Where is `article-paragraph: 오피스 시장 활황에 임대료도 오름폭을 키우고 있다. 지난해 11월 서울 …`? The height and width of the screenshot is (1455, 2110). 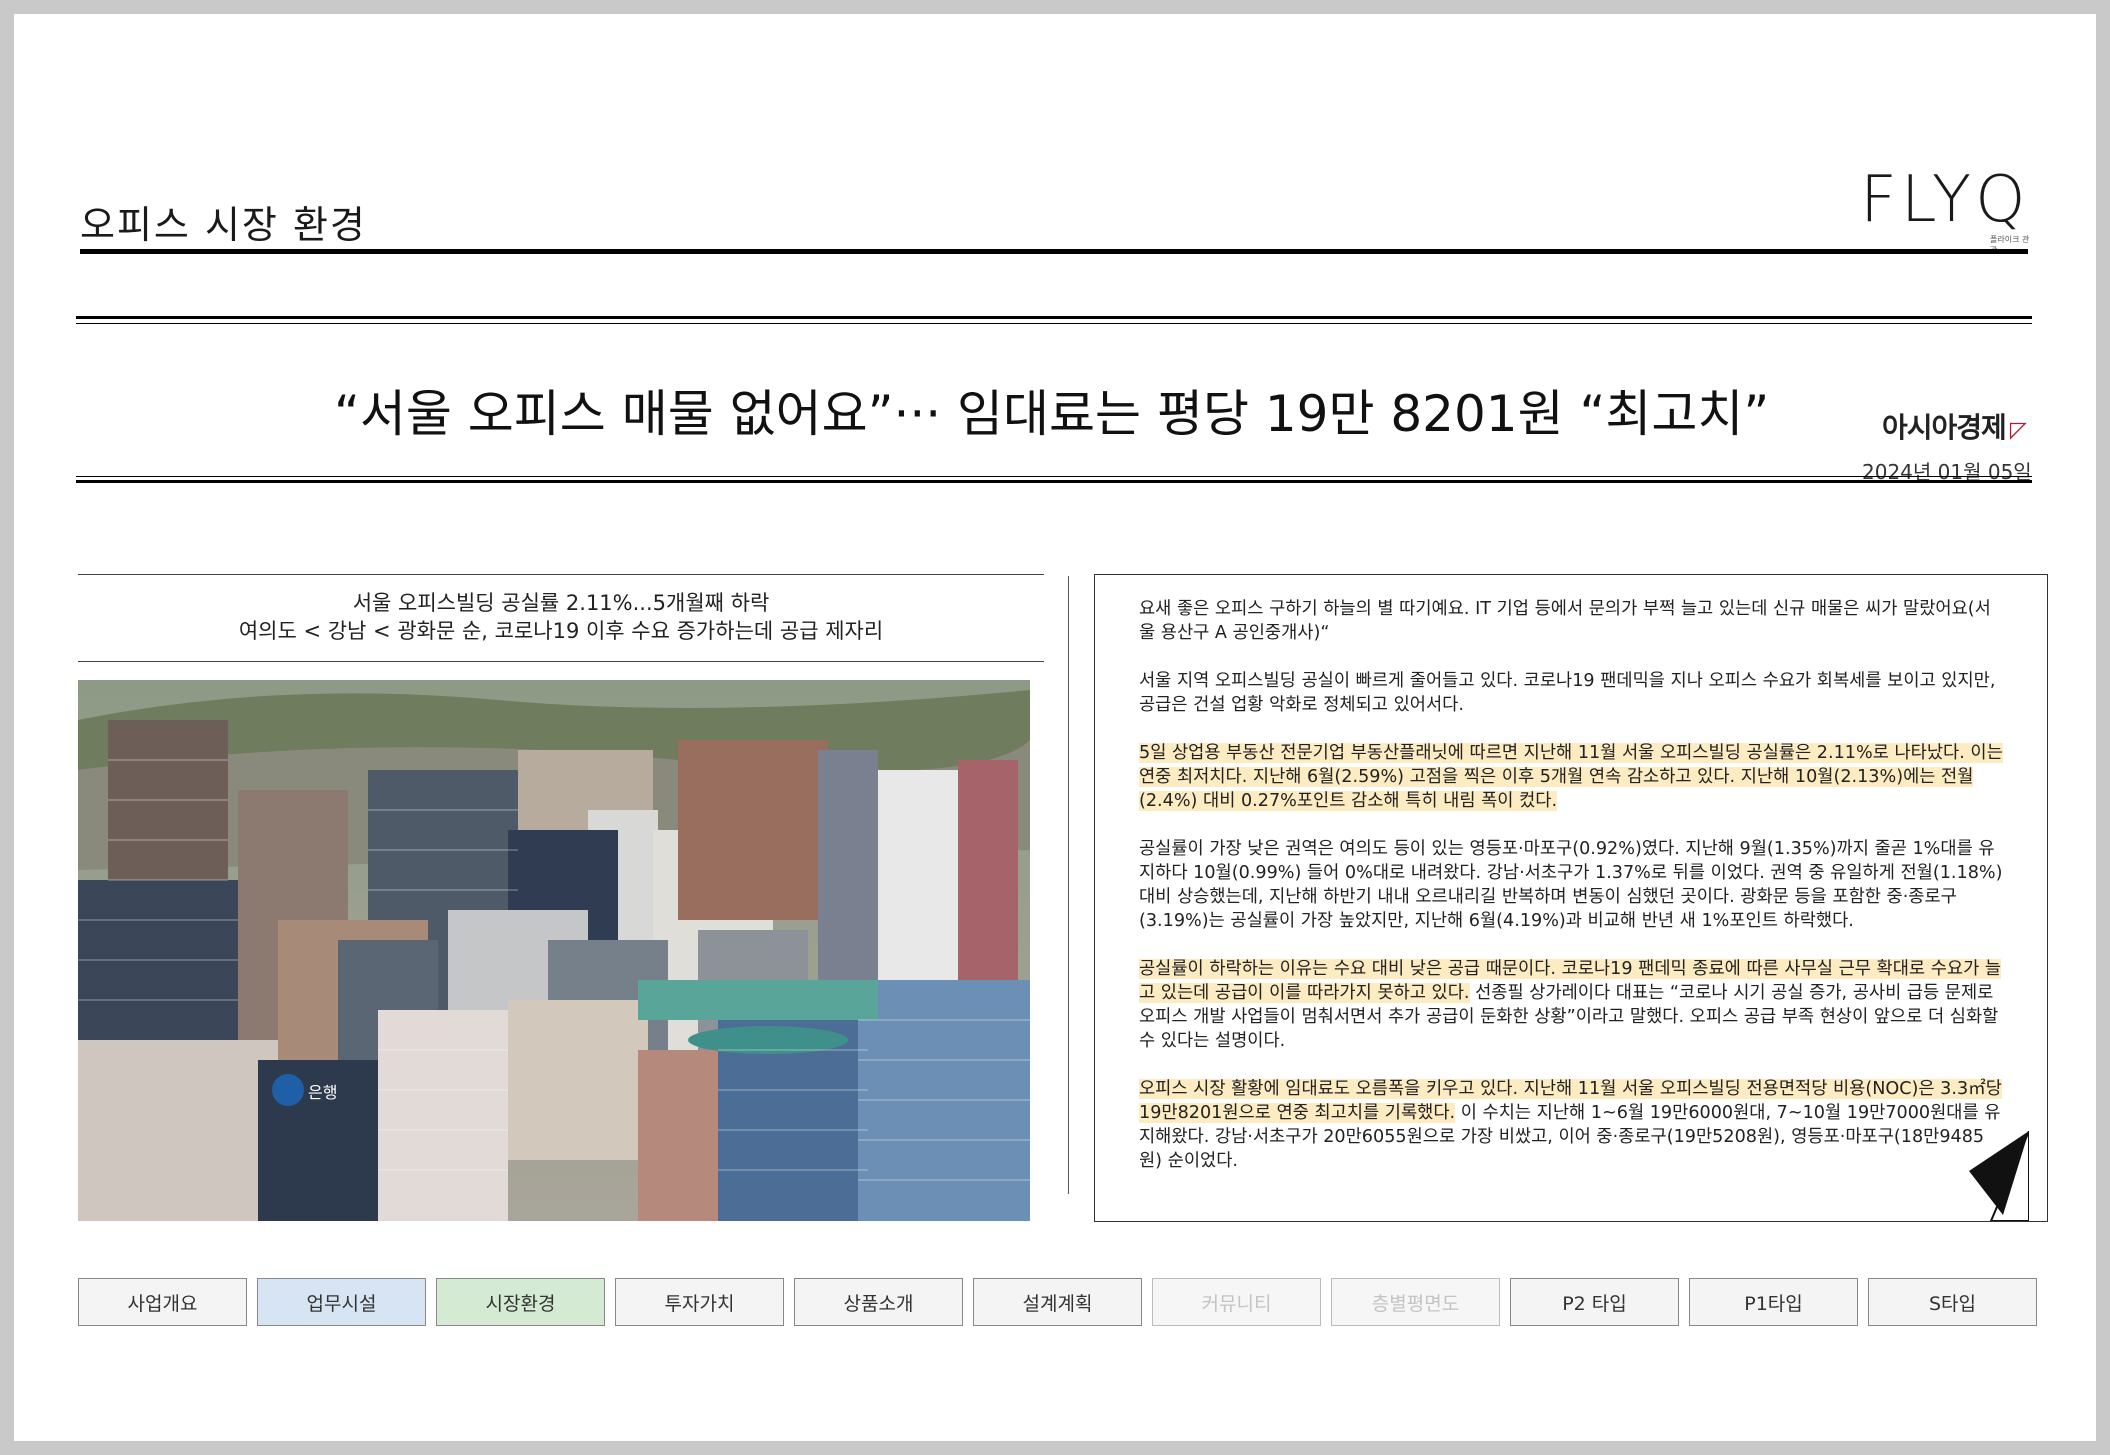
article-paragraph: 오피스 시장 활황에 임대료도 오름폭을 키우고 있다. 지난해 11월 서울 … is located at coordinates (1573, 1125).